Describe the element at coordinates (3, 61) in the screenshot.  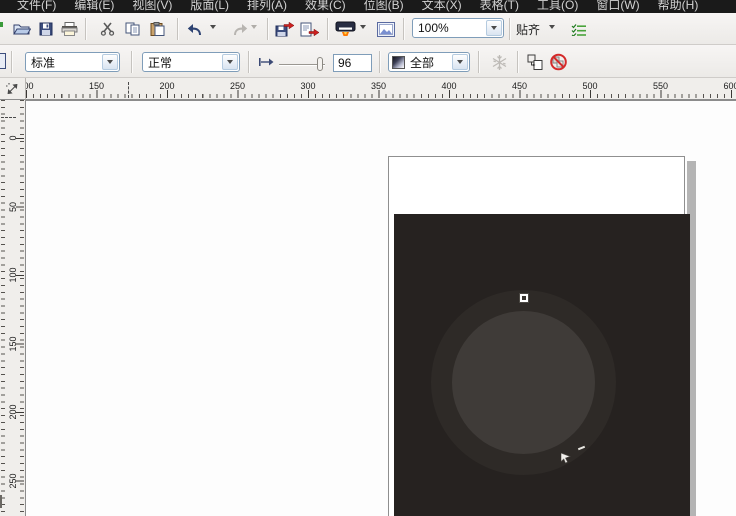
I see `clipped-tool-icon` at that location.